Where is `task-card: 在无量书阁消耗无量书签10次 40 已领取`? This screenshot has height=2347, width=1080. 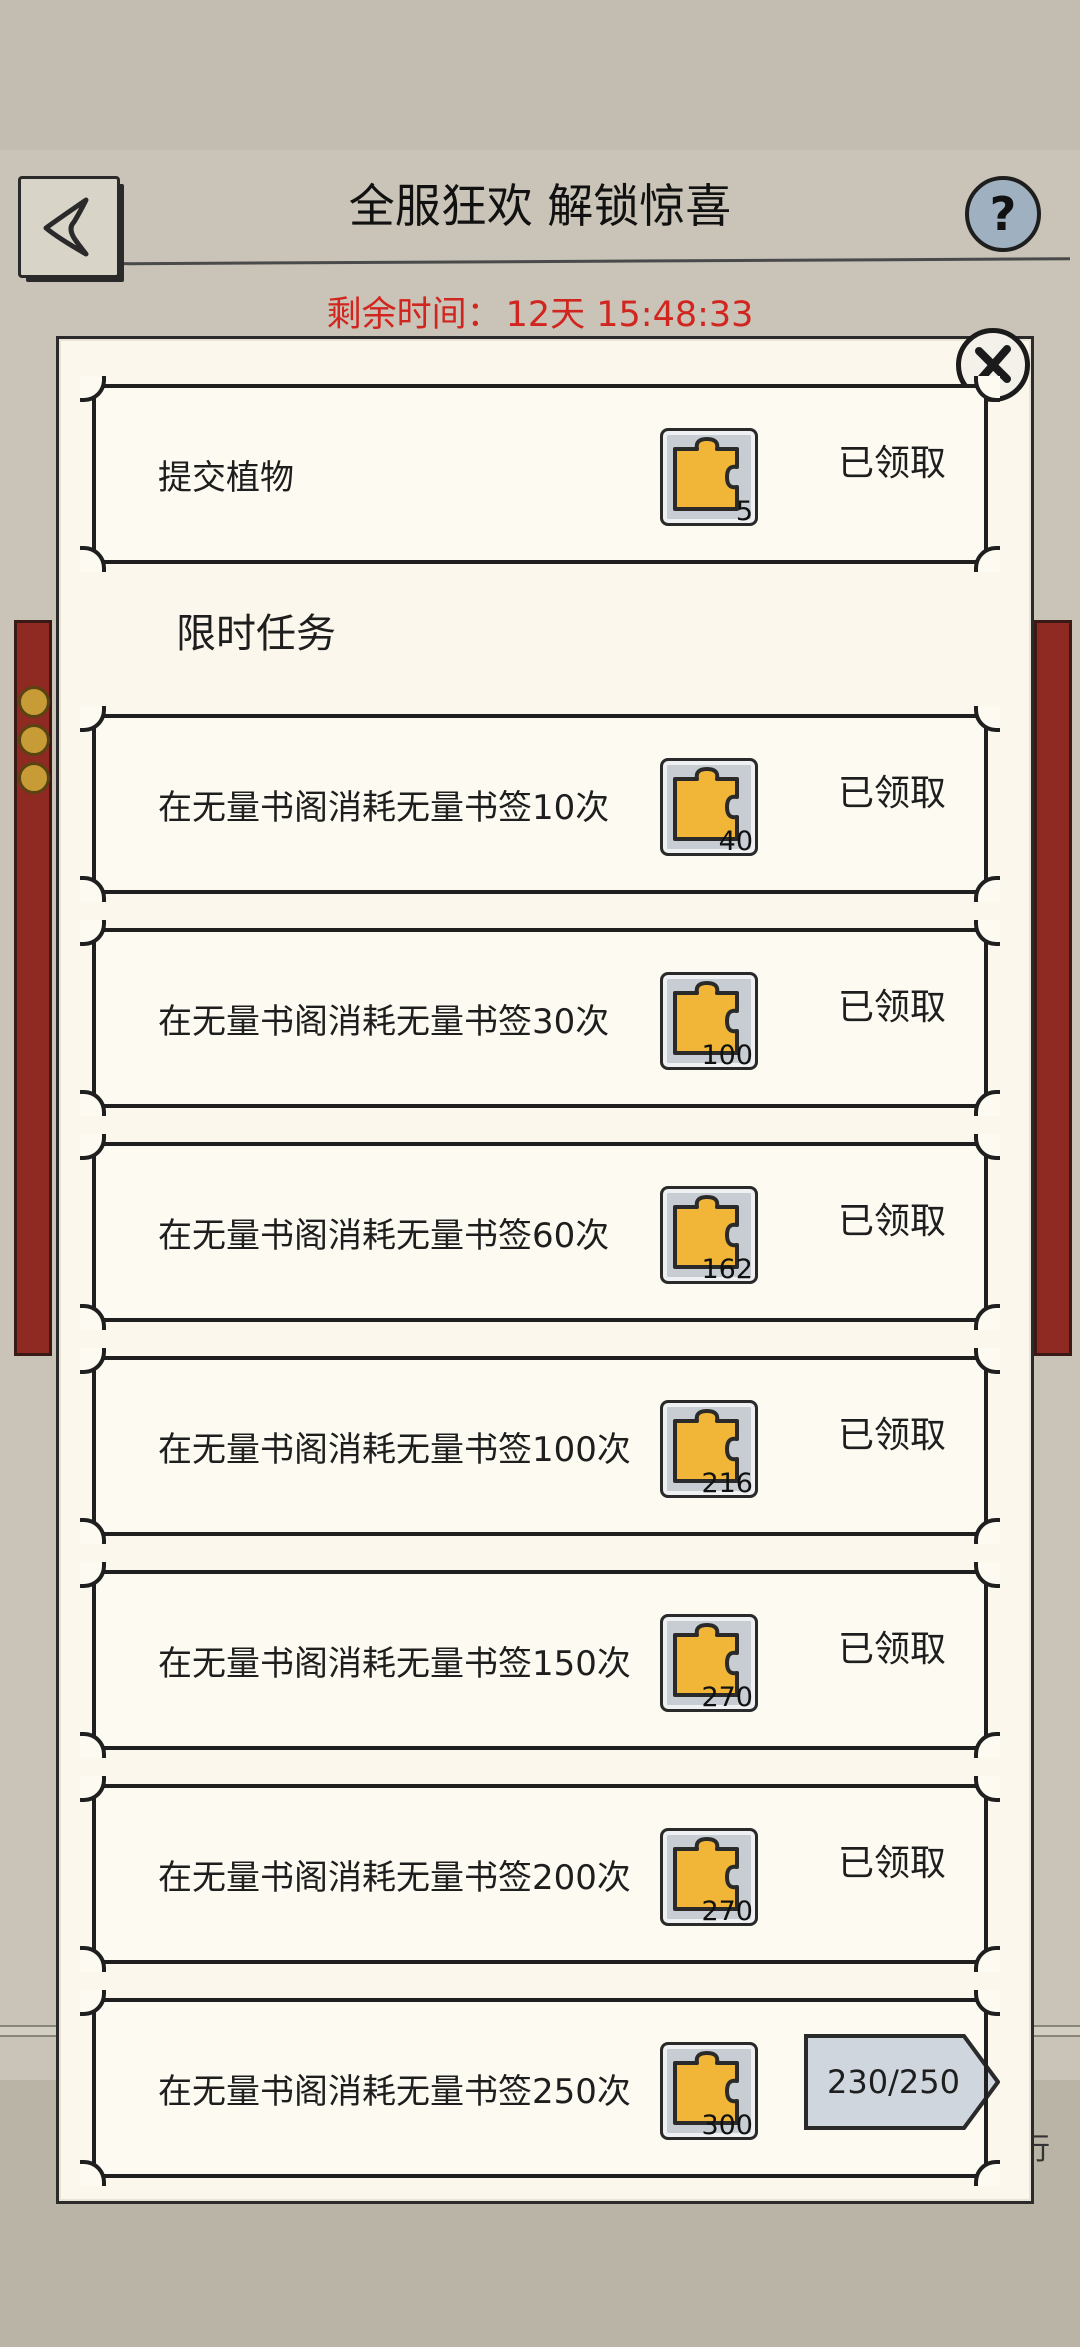
task-card: 在无量书阁消耗无量书签10次 40 已领取 is located at coordinates (540, 804).